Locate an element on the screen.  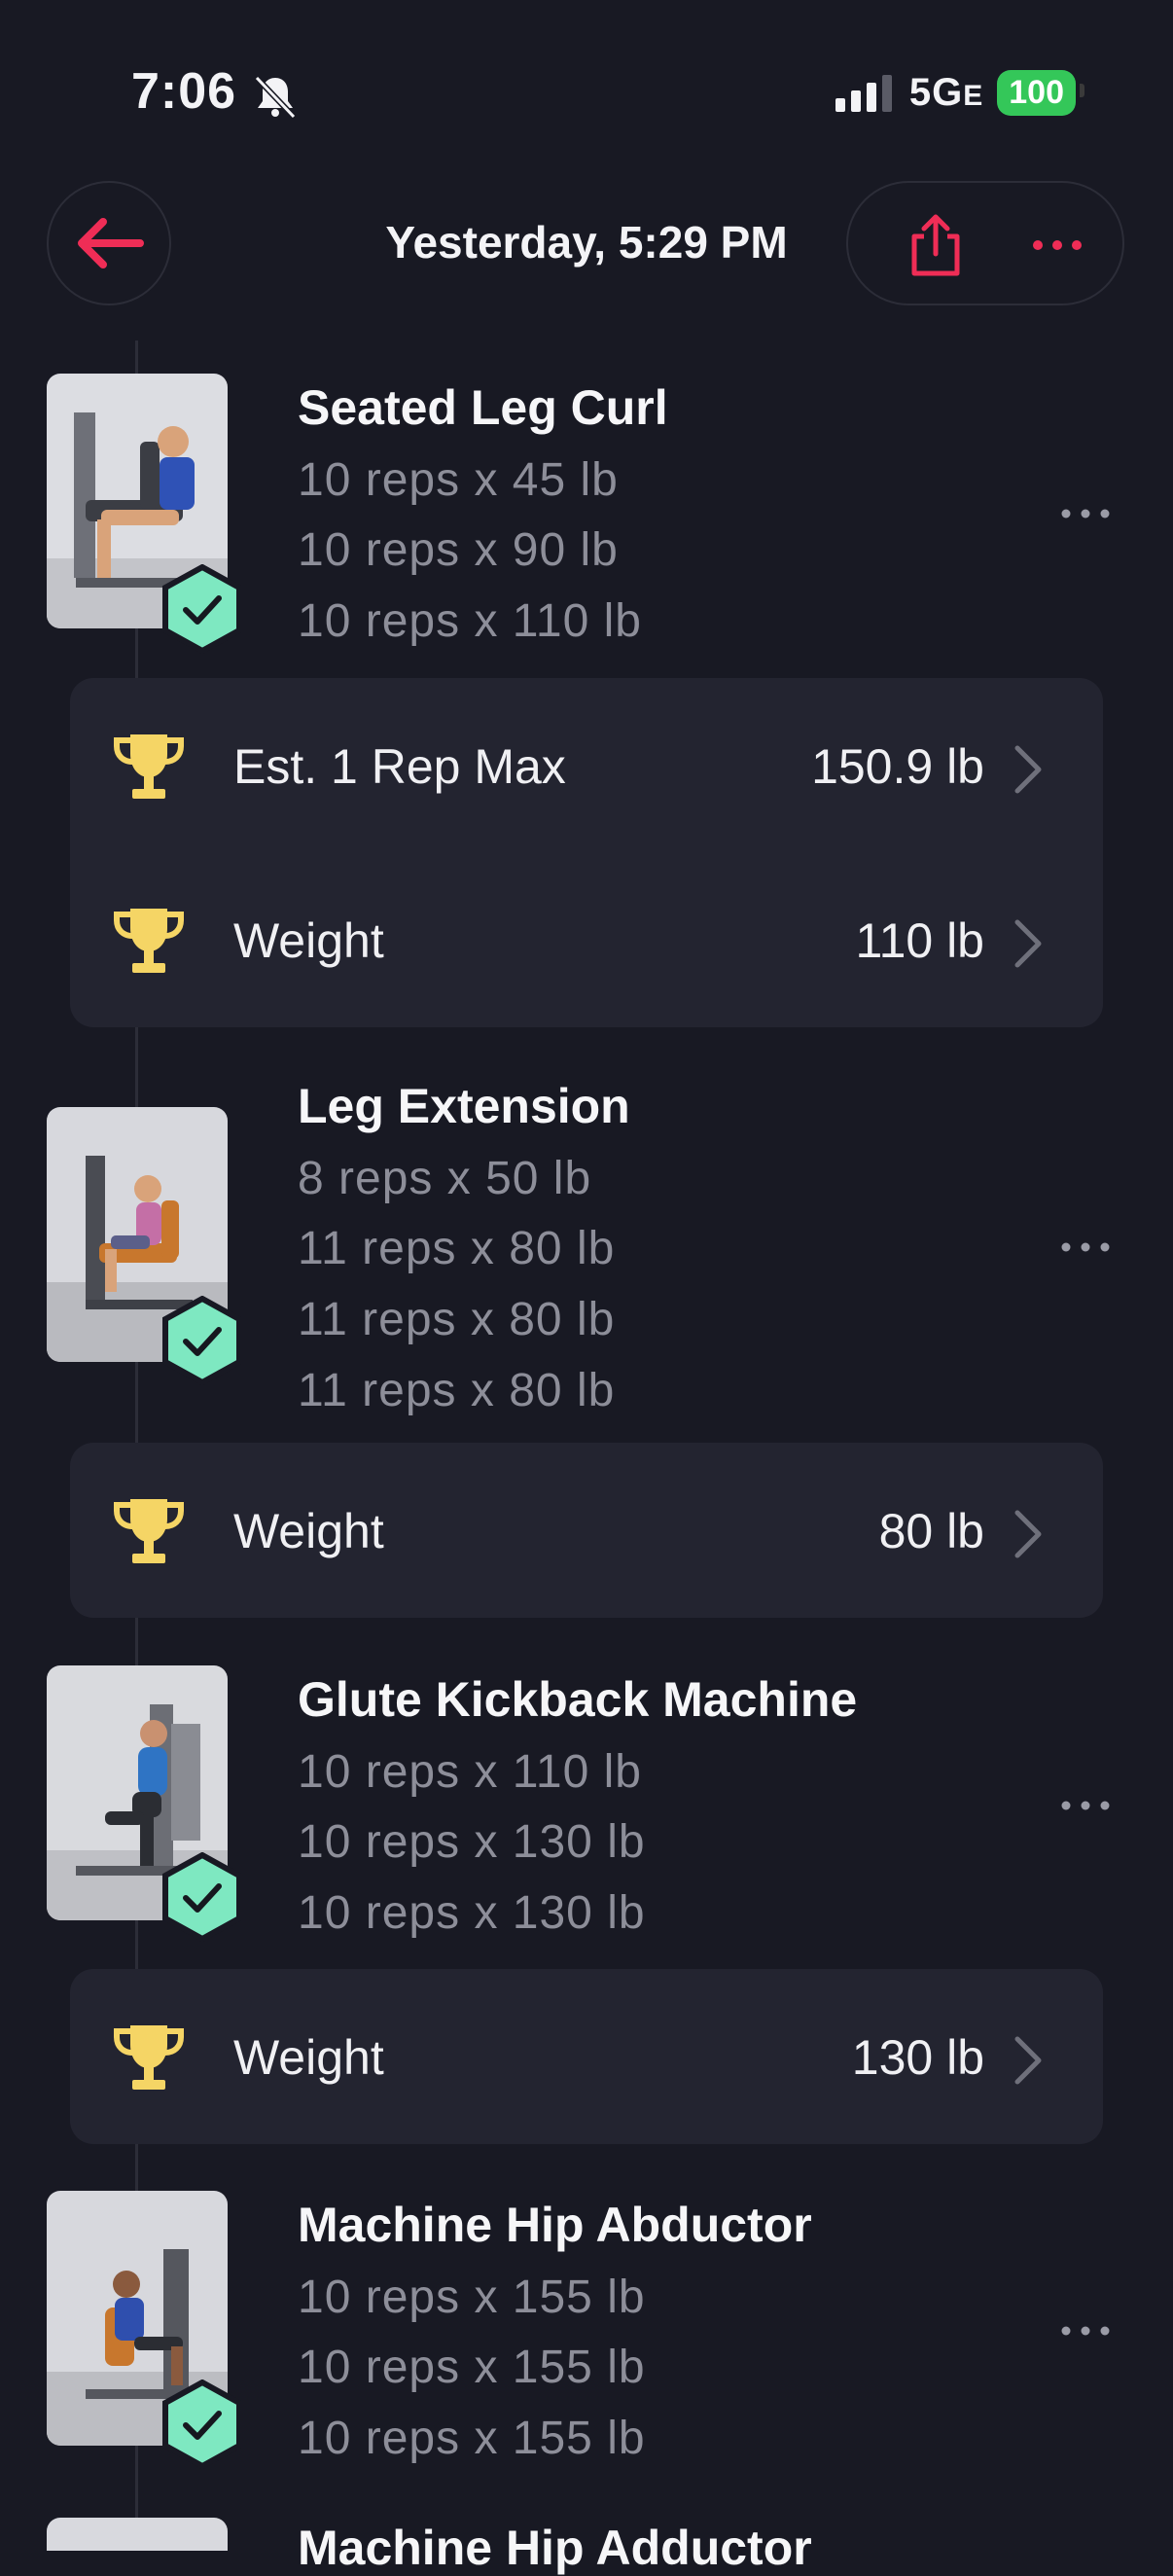
set-line: 10 reps x 45 lb is located at coordinates (458, 480).